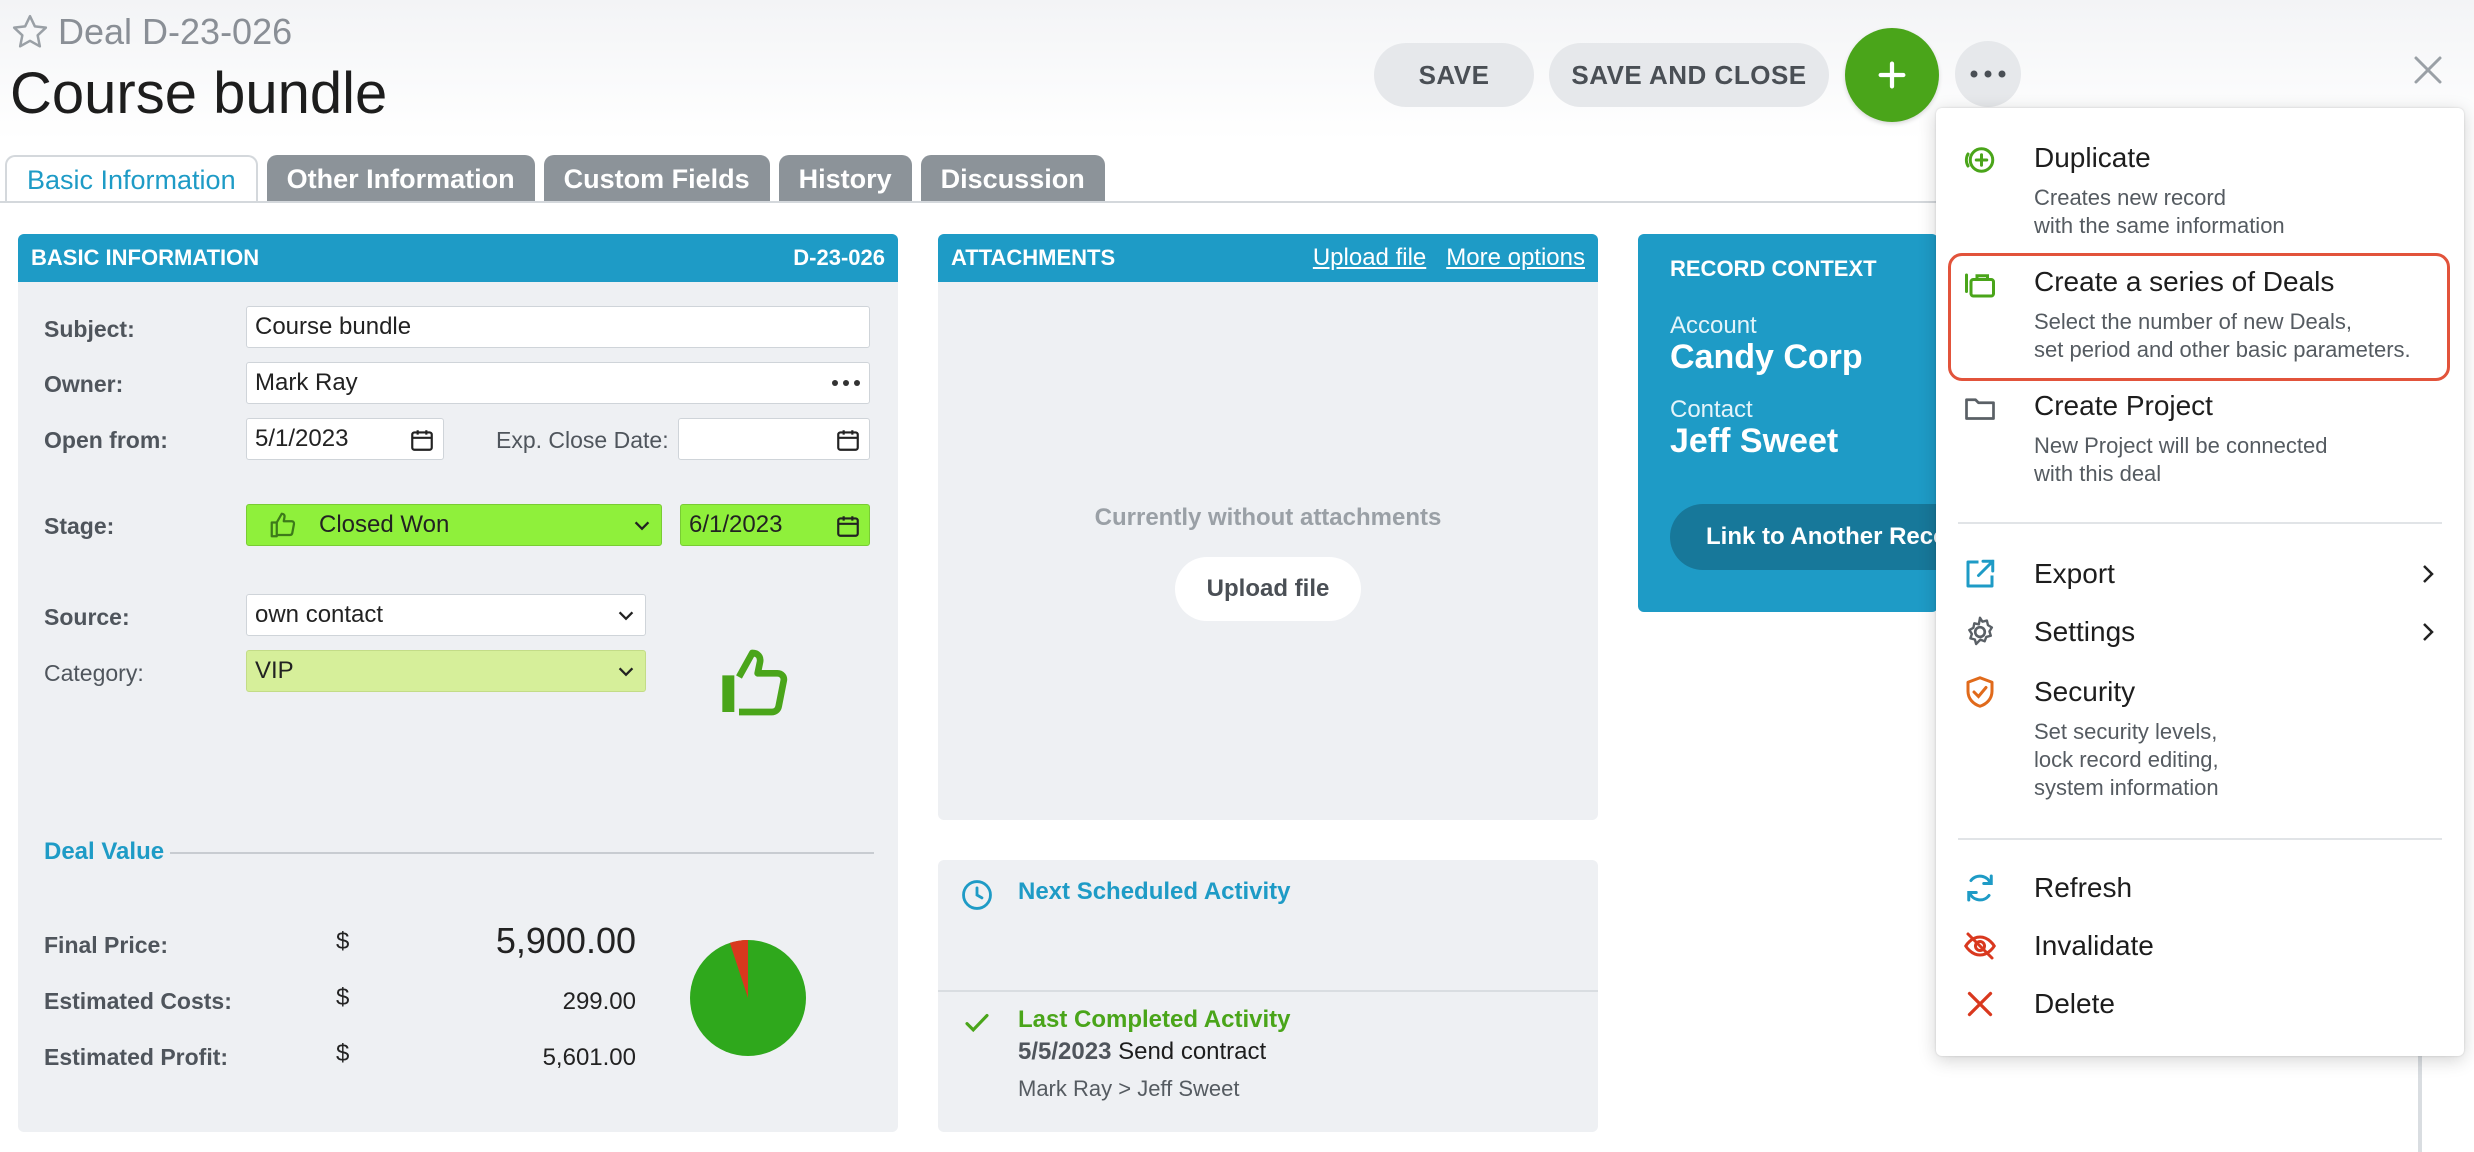 The width and height of the screenshot is (2474, 1152). What do you see at coordinates (2123, 405) in the screenshot?
I see `menu-item-title: Create Project` at bounding box center [2123, 405].